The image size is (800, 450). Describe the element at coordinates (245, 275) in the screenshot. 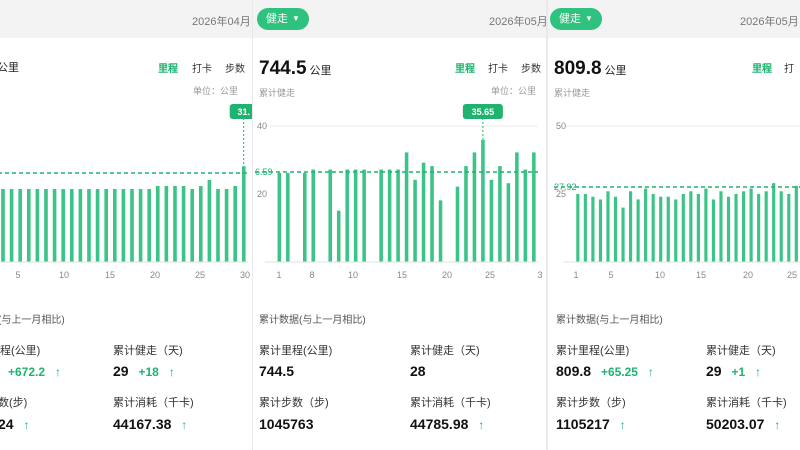

I see `x-tick-label: 30` at that location.